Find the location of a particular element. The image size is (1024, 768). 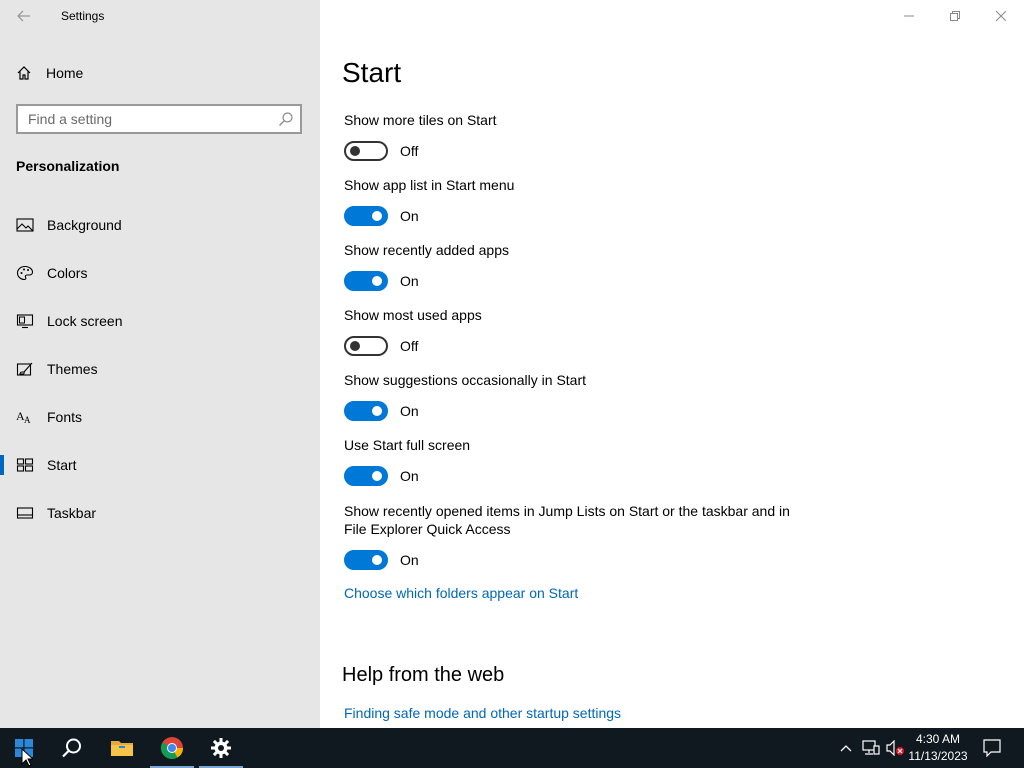

brush-icon is located at coordinates (24, 369).